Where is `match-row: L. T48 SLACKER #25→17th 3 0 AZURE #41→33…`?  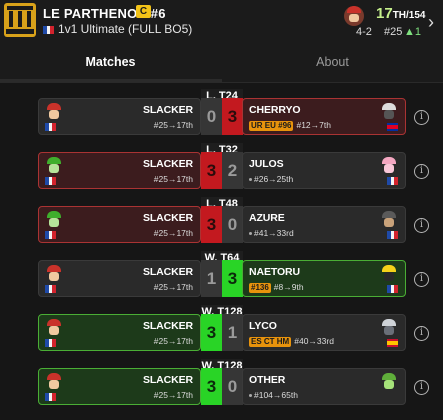
match-row: L. T48 SLACKER #25→17th 3 0 AZURE #41→33… is located at coordinates (221, 222).